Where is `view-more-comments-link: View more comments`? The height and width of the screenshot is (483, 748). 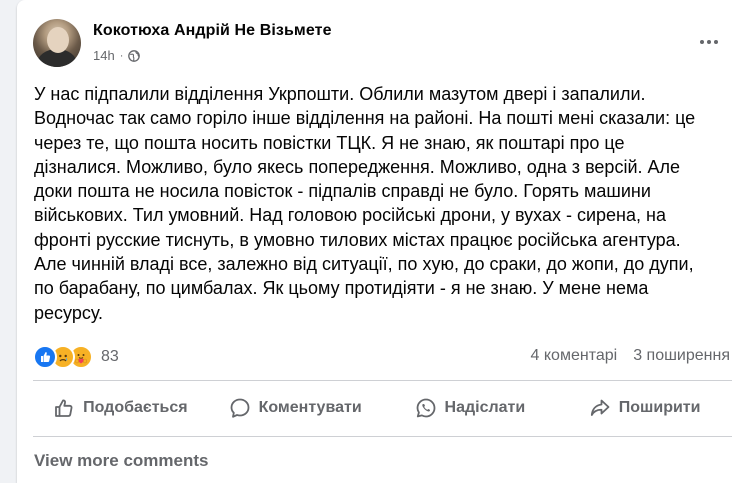
view-more-comments-link: View more comments is located at coordinates (121, 461).